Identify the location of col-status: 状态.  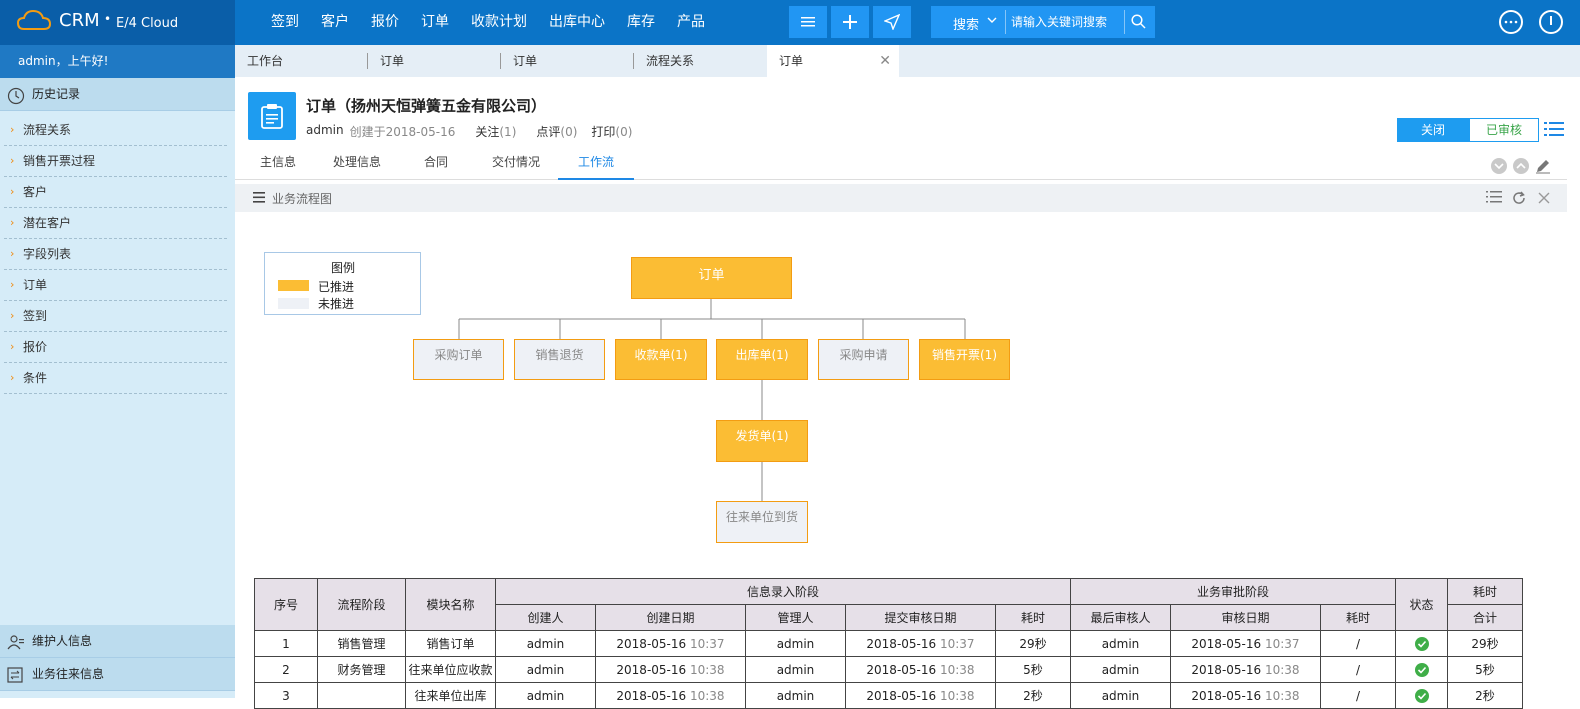
(1421, 604).